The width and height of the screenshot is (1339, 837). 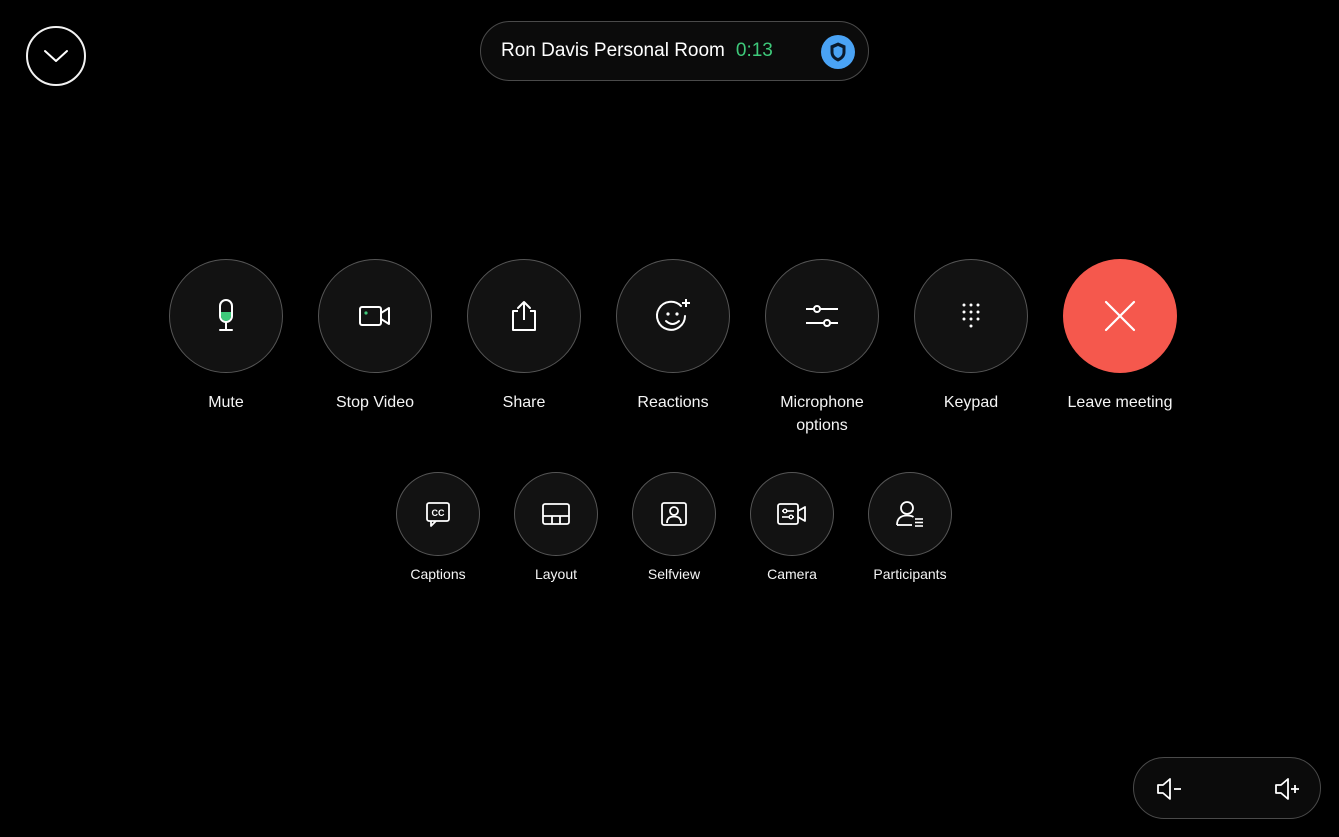 What do you see at coordinates (375, 402) in the screenshot?
I see `stop-video-label: Stop Video` at bounding box center [375, 402].